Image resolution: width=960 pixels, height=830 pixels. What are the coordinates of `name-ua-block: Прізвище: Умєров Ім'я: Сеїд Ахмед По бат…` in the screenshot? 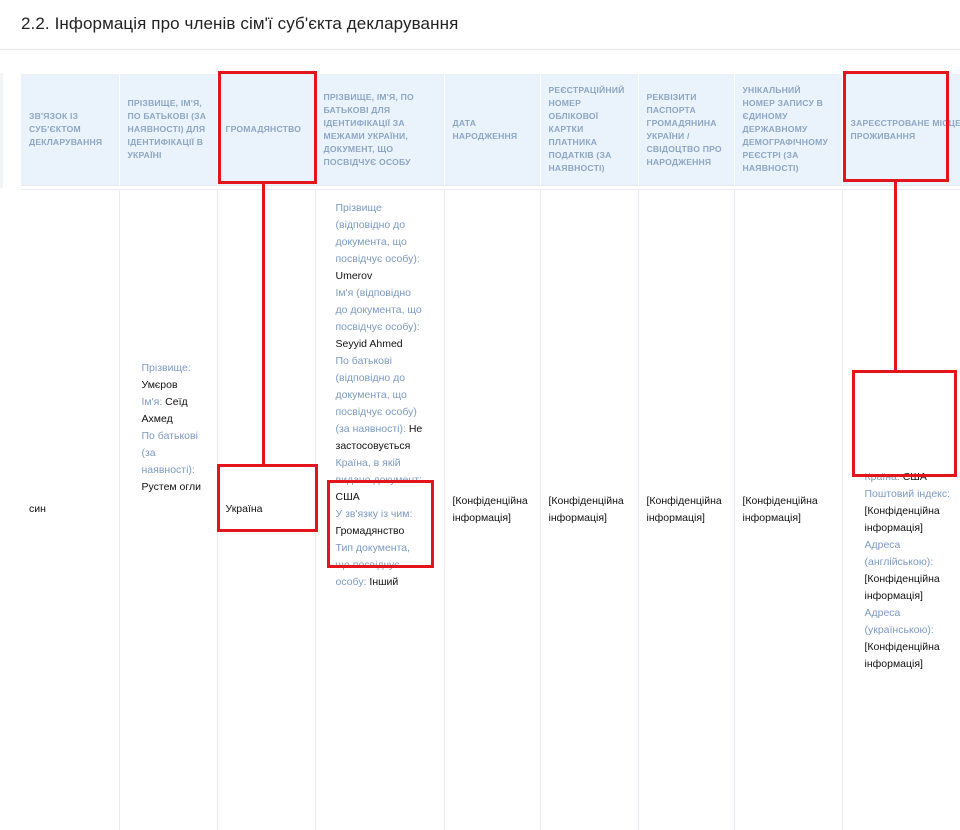 It's located at (175, 428).